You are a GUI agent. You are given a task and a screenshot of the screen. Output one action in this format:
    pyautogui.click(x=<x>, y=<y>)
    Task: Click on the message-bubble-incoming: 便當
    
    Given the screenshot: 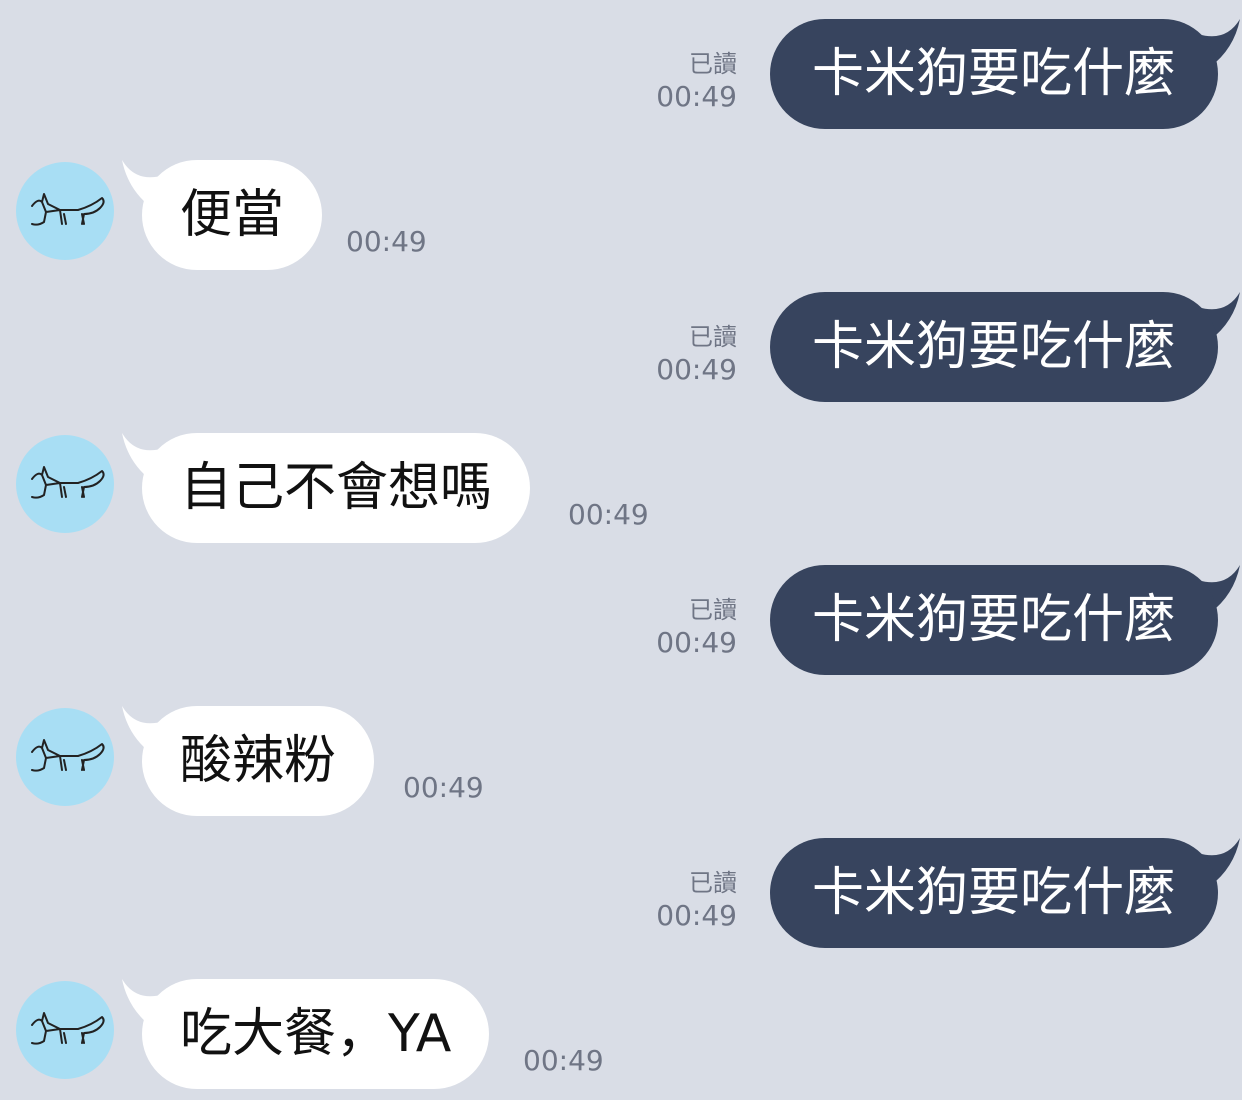 What is the action you would take?
    pyautogui.click(x=232, y=215)
    